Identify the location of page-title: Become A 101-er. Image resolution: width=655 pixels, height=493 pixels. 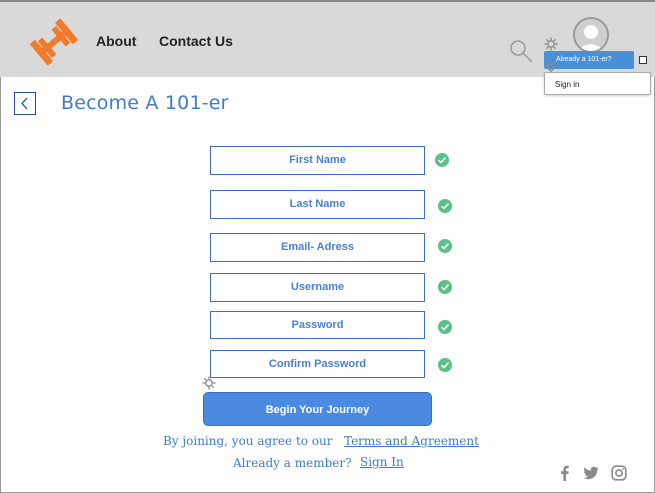
(145, 103).